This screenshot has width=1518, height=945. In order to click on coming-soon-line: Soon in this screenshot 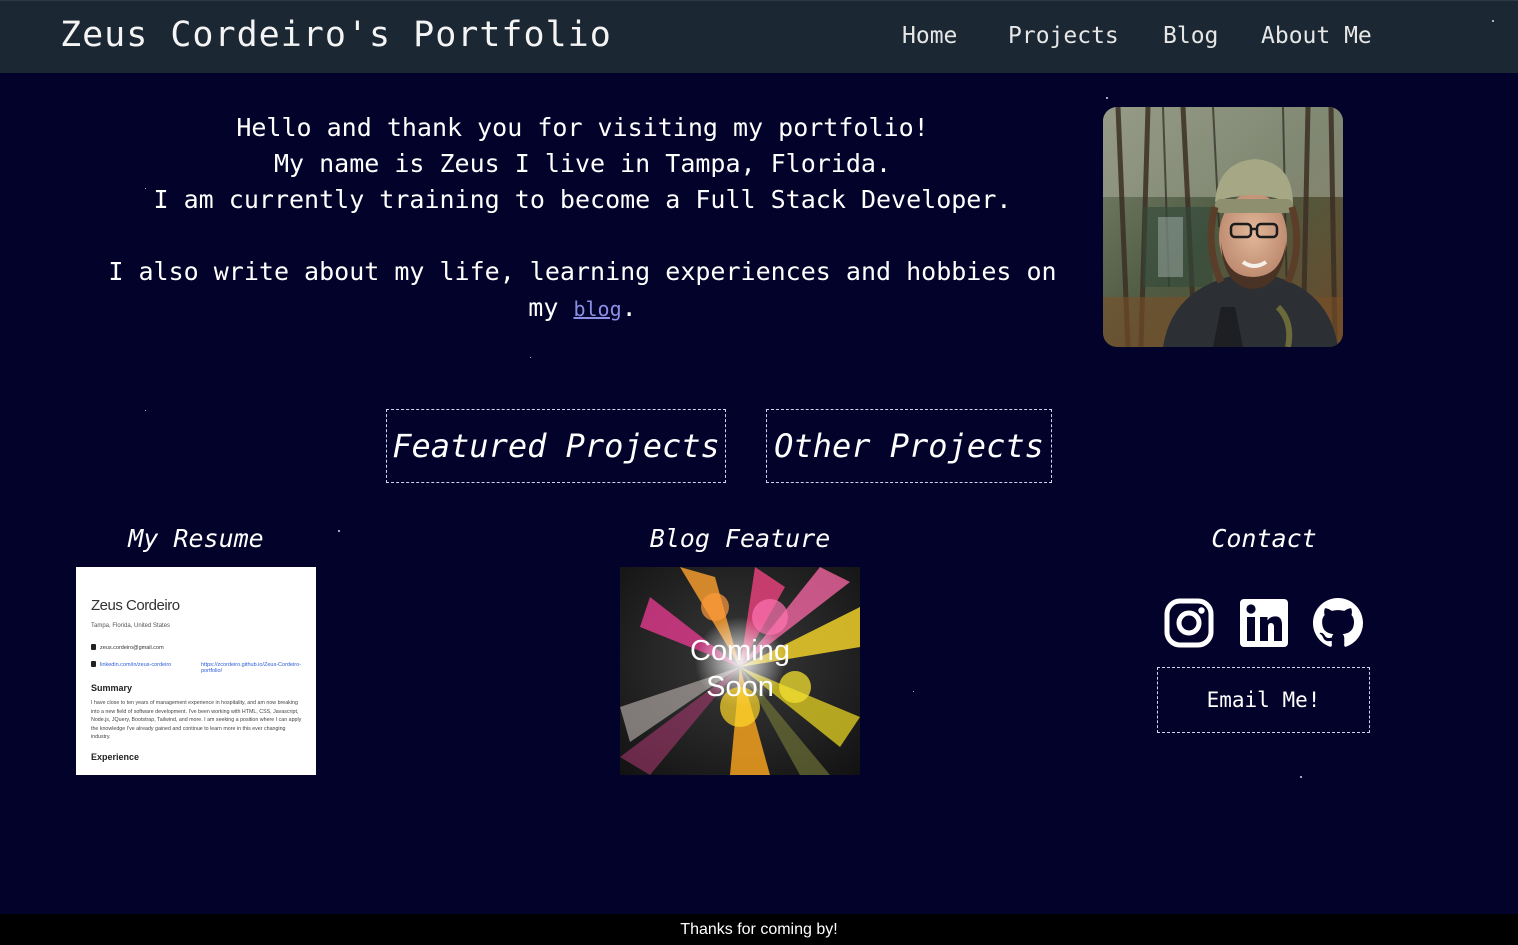, I will do `click(740, 687)`.